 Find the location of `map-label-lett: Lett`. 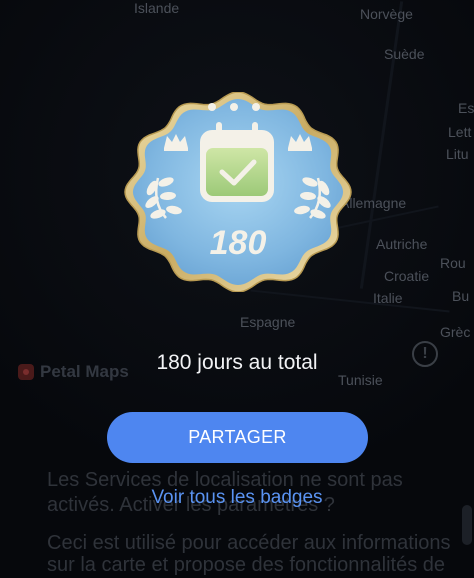

map-label-lett: Lett is located at coordinates (460, 132).